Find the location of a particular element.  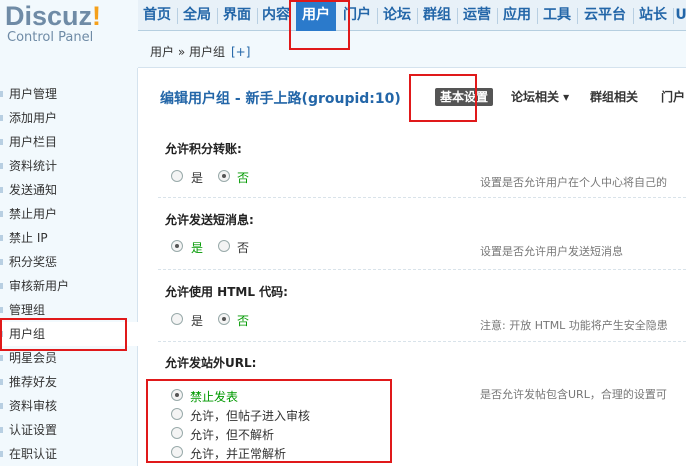

tab-forum-related: 论坛相关 ▾ is located at coordinates (540, 97).